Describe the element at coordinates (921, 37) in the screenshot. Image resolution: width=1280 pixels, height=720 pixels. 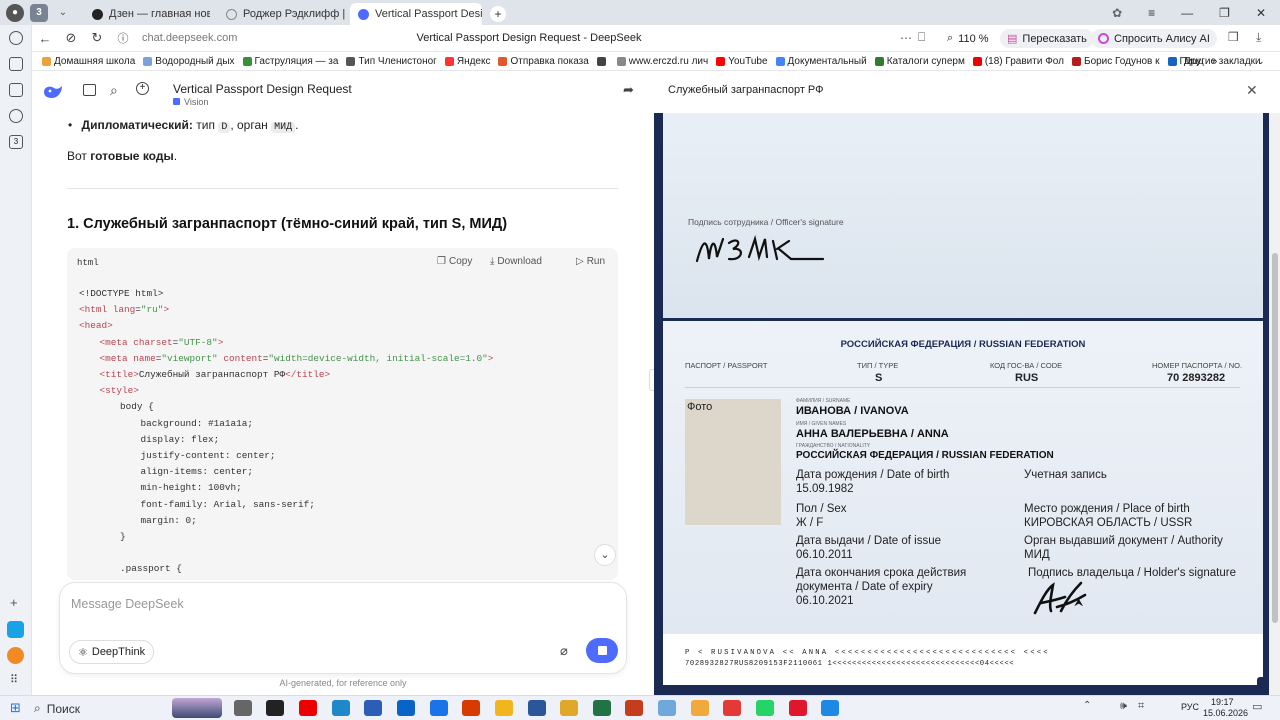
I see `bookmark-icon: ⎕` at that location.